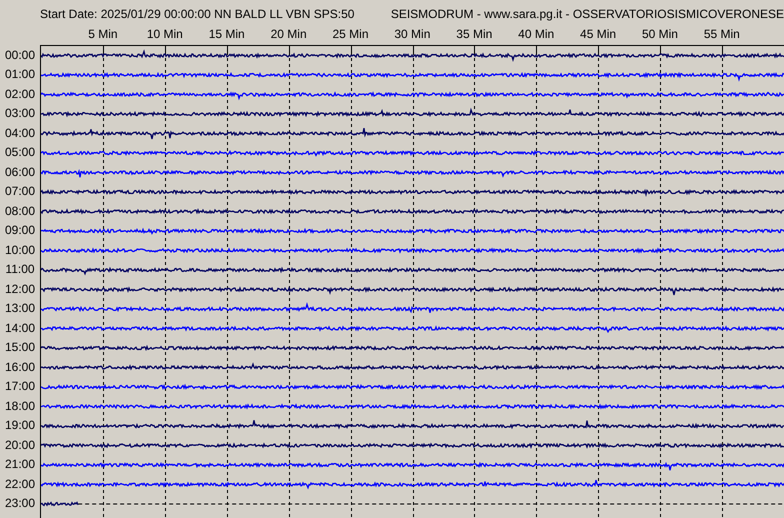 Image resolution: width=784 pixels, height=518 pixels. What do you see at coordinates (288, 34) in the screenshot?
I see `minute-label: 20 Min` at bounding box center [288, 34].